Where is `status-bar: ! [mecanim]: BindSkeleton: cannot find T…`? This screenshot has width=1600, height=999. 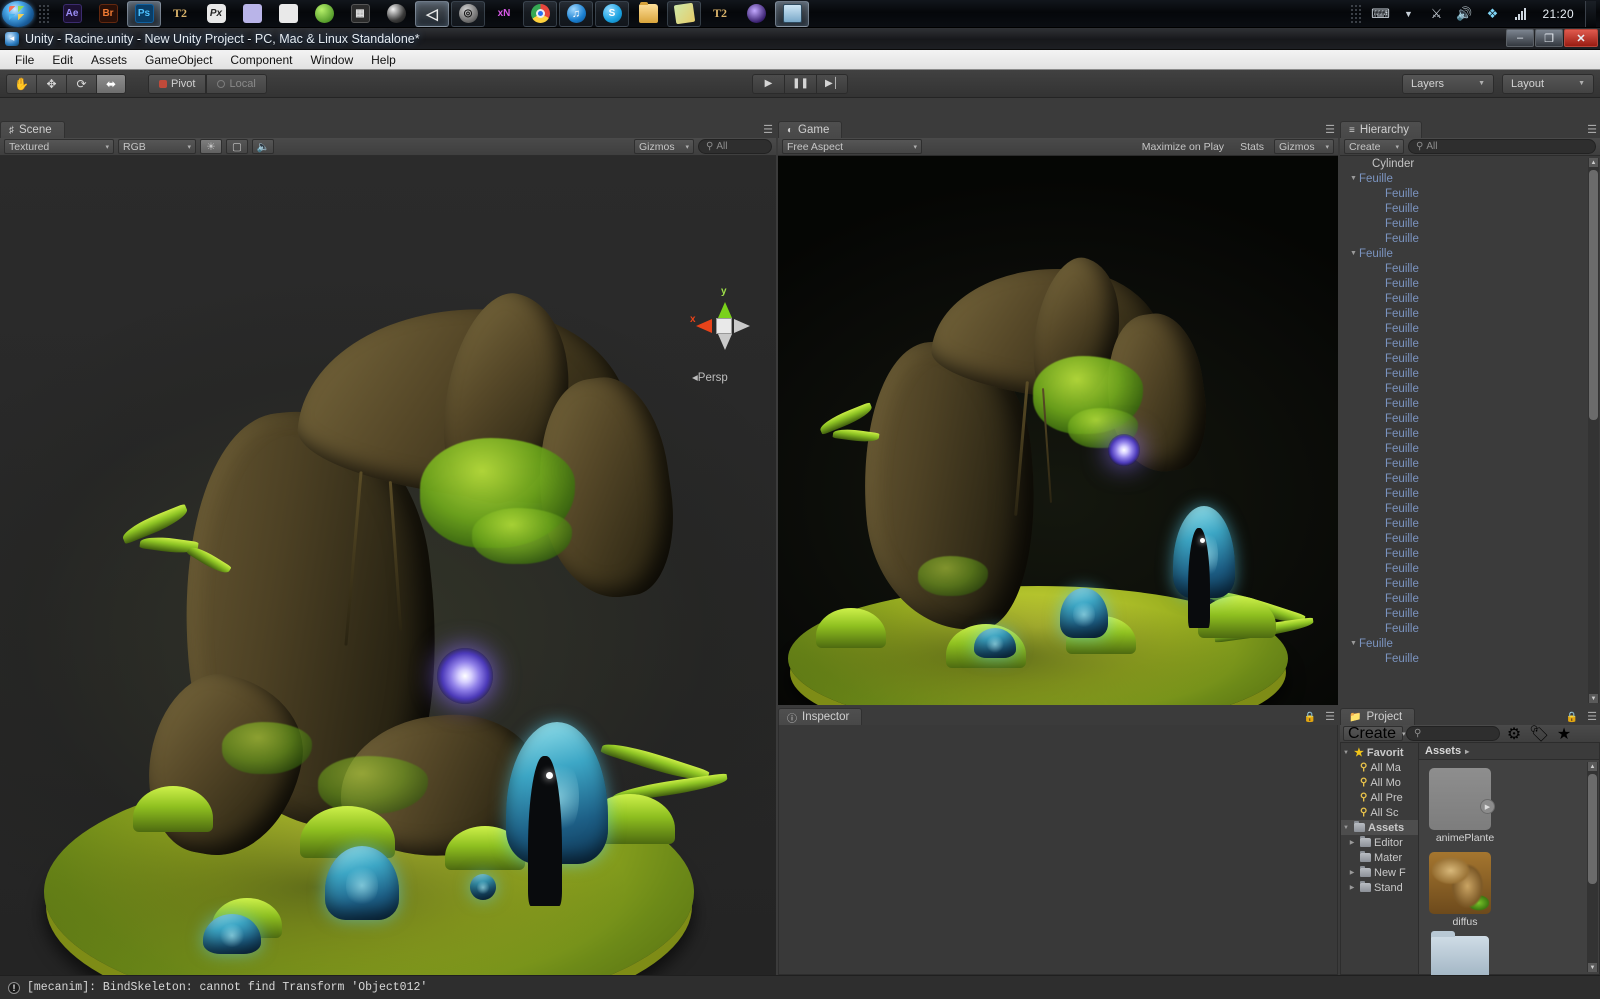
status-bar: ! [mecanim]: BindSkeleton: cannot find T… is located at coordinates (800, 987).